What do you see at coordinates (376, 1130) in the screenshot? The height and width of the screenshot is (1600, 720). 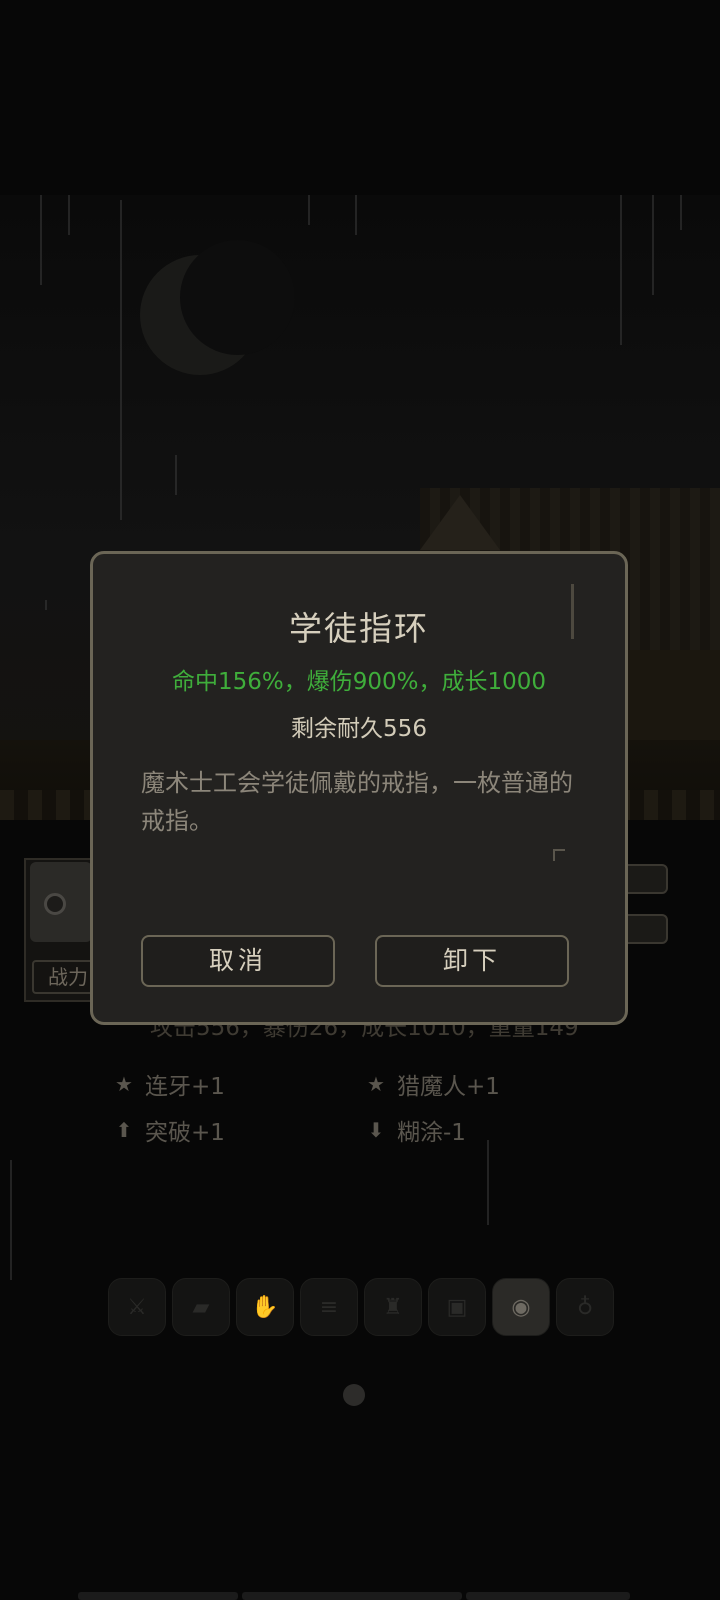 I see `arrow-down-icon: ⬇` at bounding box center [376, 1130].